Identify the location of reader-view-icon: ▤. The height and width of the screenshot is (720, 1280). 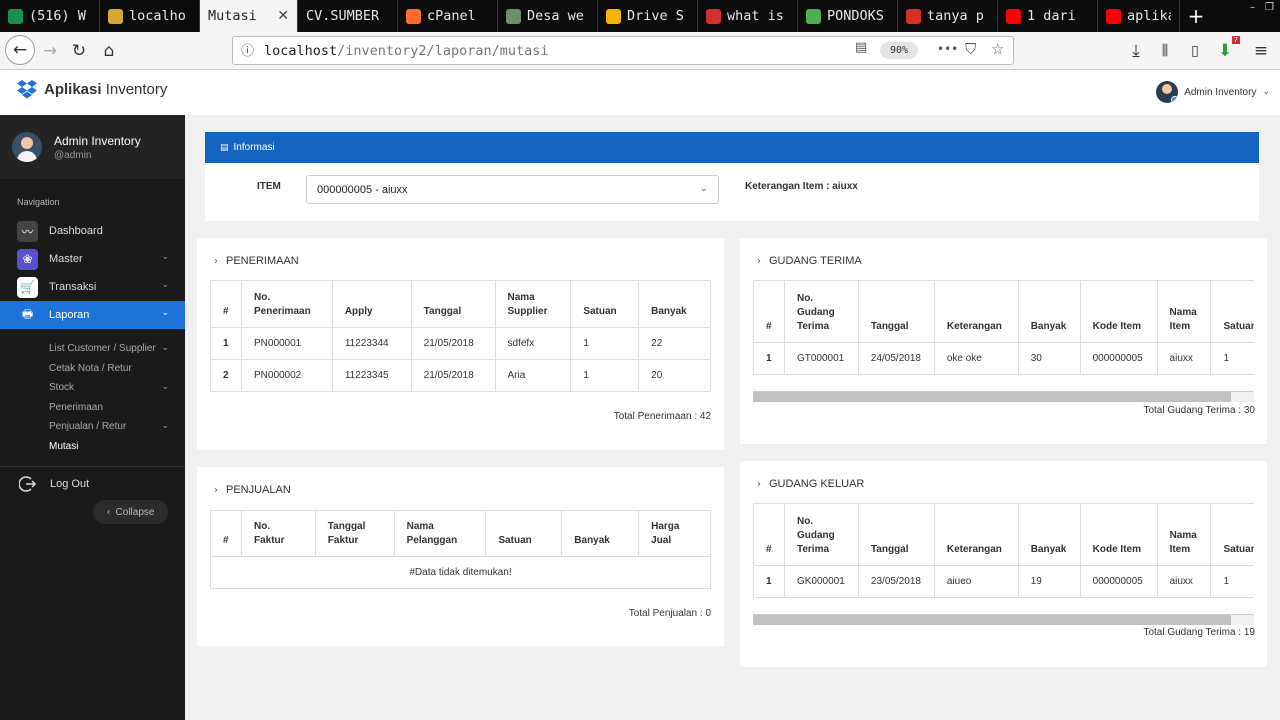
(861, 47).